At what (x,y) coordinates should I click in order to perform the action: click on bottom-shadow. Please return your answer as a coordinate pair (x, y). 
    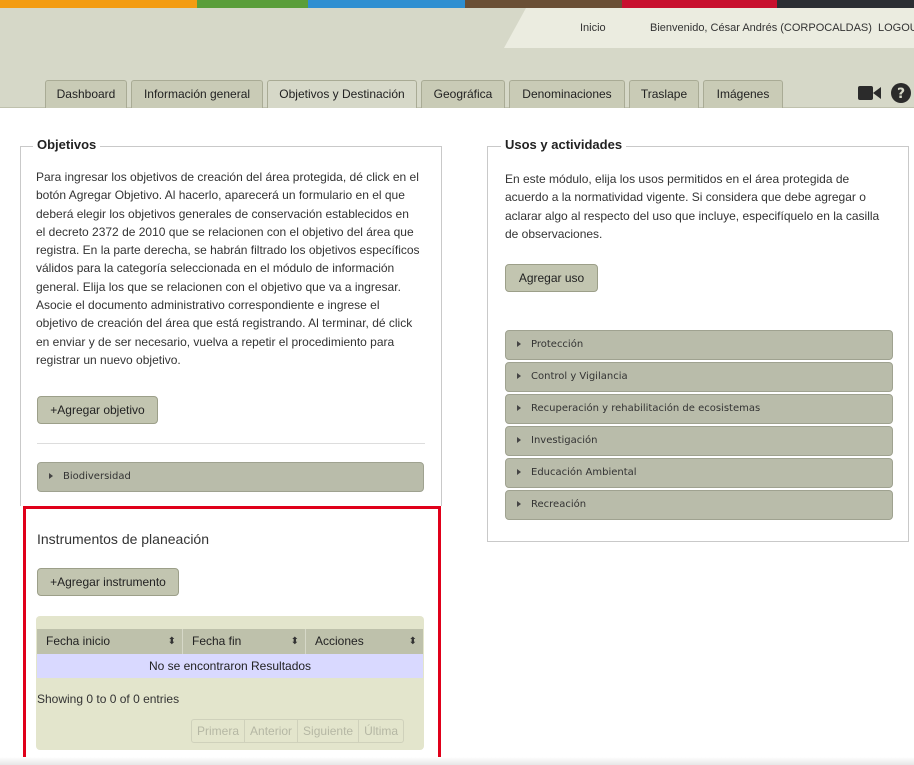
    Looking at the image, I should click on (457, 761).